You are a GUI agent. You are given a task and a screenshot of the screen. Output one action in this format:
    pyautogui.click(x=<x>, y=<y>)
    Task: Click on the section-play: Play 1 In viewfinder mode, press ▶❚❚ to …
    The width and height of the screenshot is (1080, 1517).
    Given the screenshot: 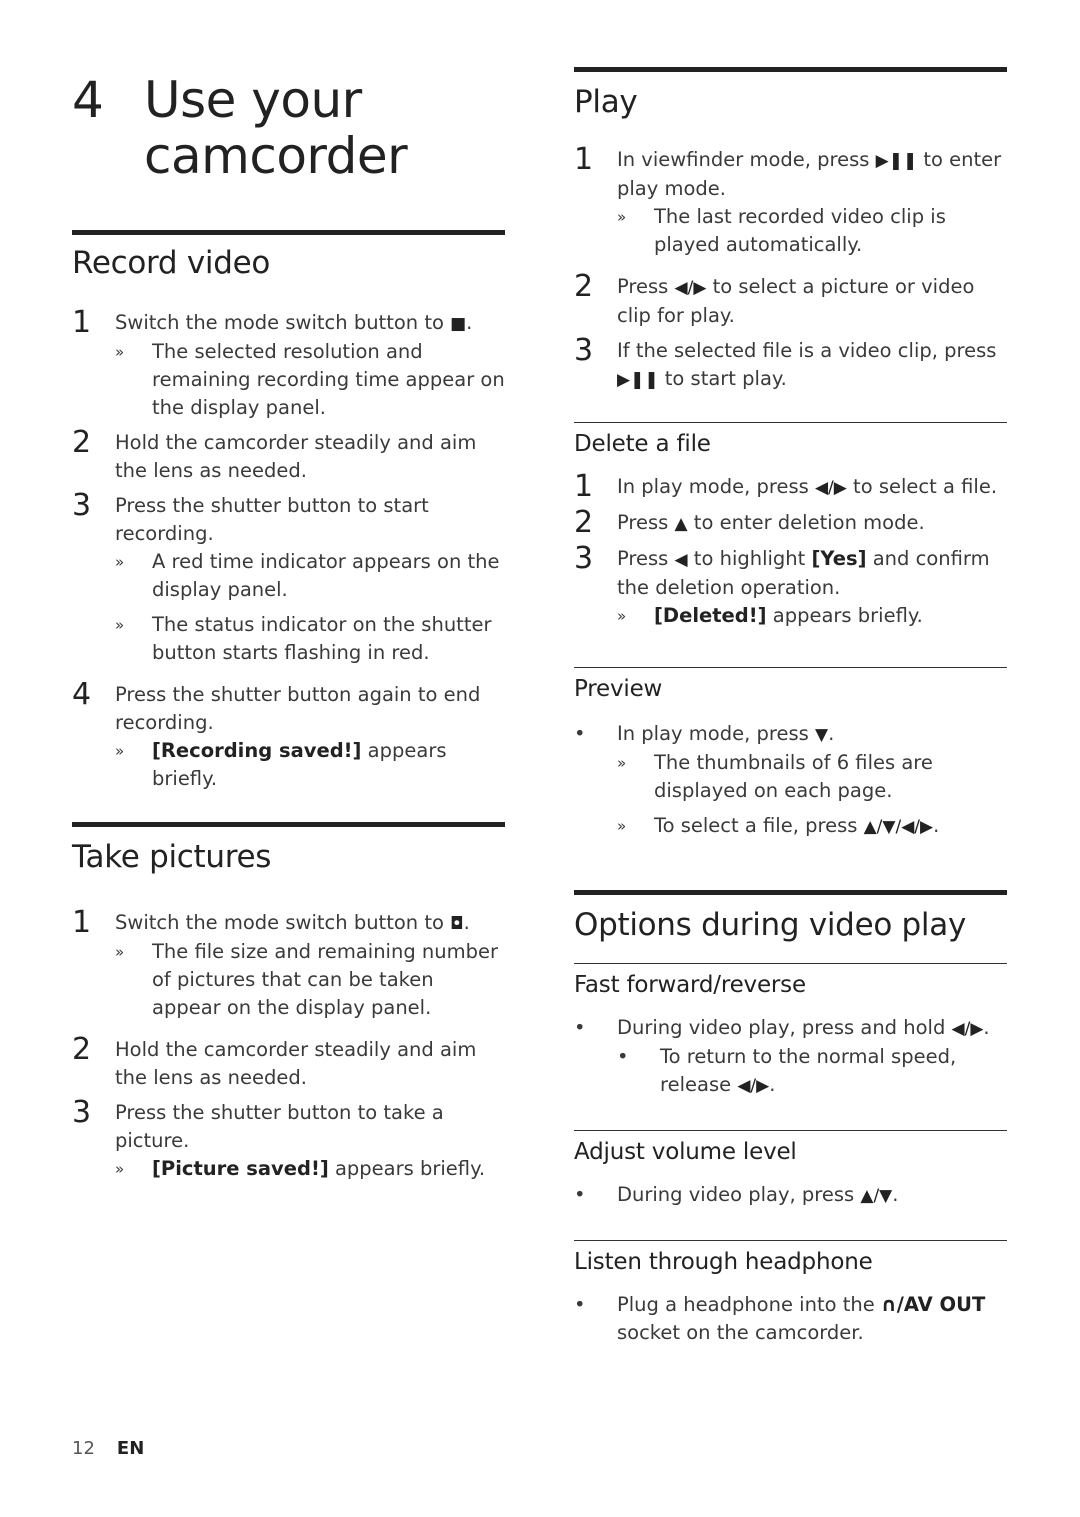 What is the action you would take?
    pyautogui.click(x=790, y=230)
    